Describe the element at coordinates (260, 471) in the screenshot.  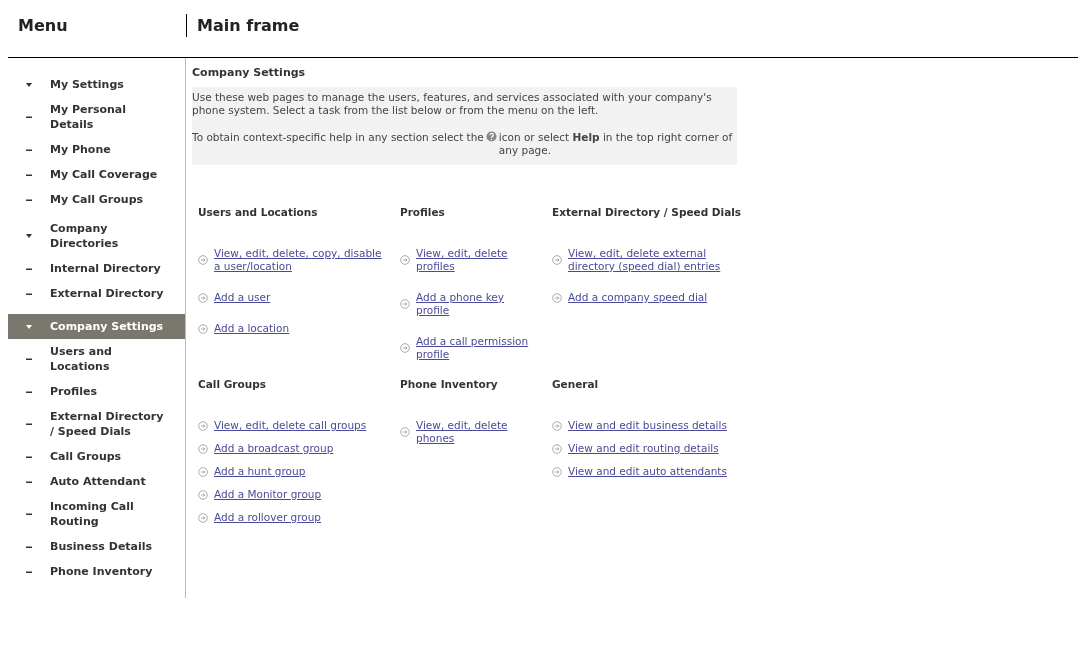
I see `task-link: Add a hunt group` at that location.